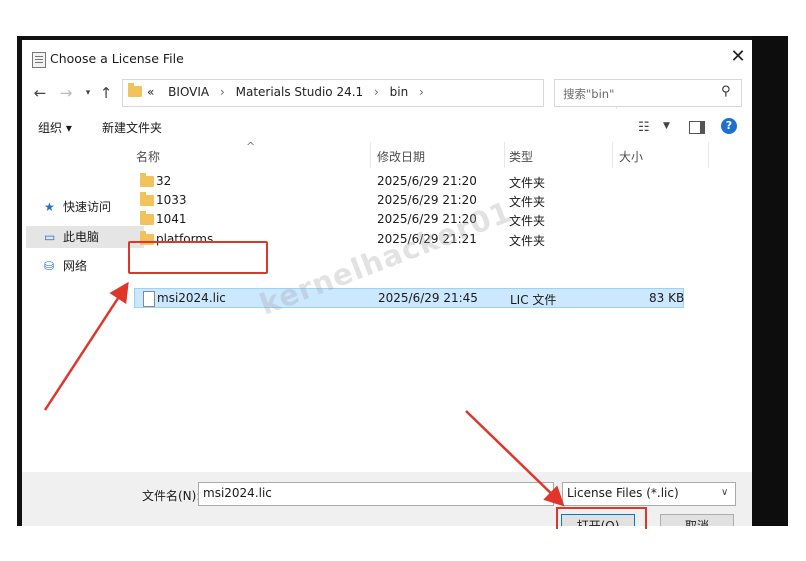  Describe the element at coordinates (66, 93) in the screenshot. I see `forward-arrow-icon: →` at that location.